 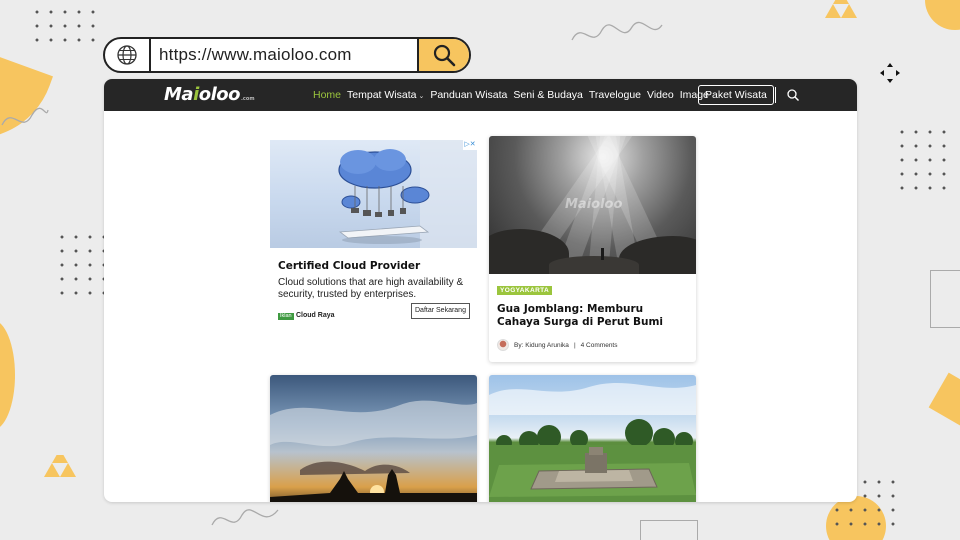 I want to click on nav-item-tempat-wisata: Tempat Wisata ⌄, so click(x=385, y=95).